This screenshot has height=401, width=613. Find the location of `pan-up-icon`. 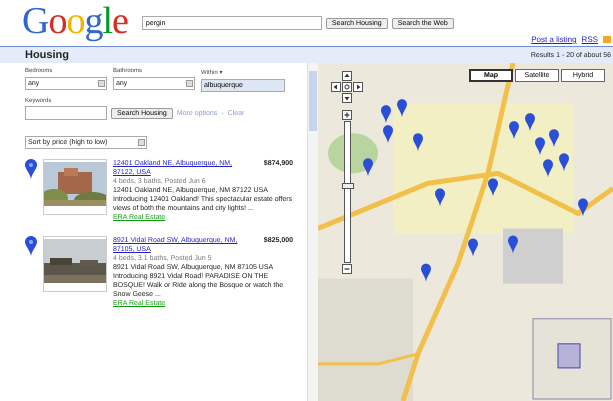

pan-up-icon is located at coordinates (347, 76).